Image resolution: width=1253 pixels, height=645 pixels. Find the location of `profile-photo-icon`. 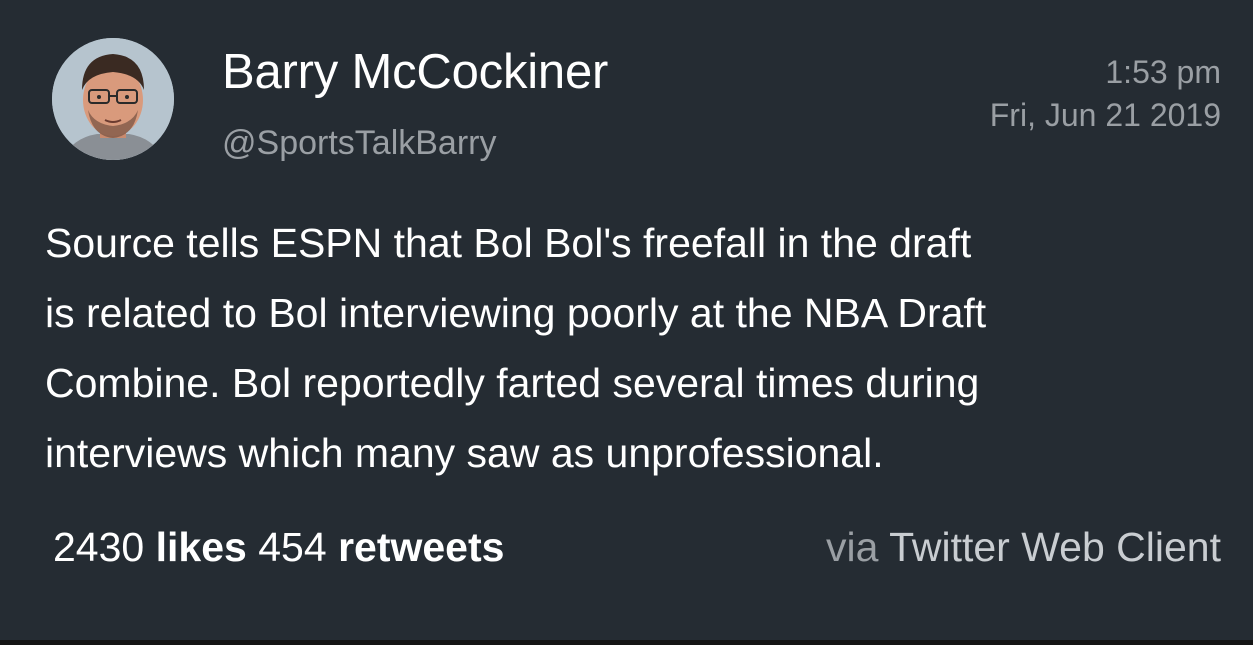

profile-photo-icon is located at coordinates (113, 99).